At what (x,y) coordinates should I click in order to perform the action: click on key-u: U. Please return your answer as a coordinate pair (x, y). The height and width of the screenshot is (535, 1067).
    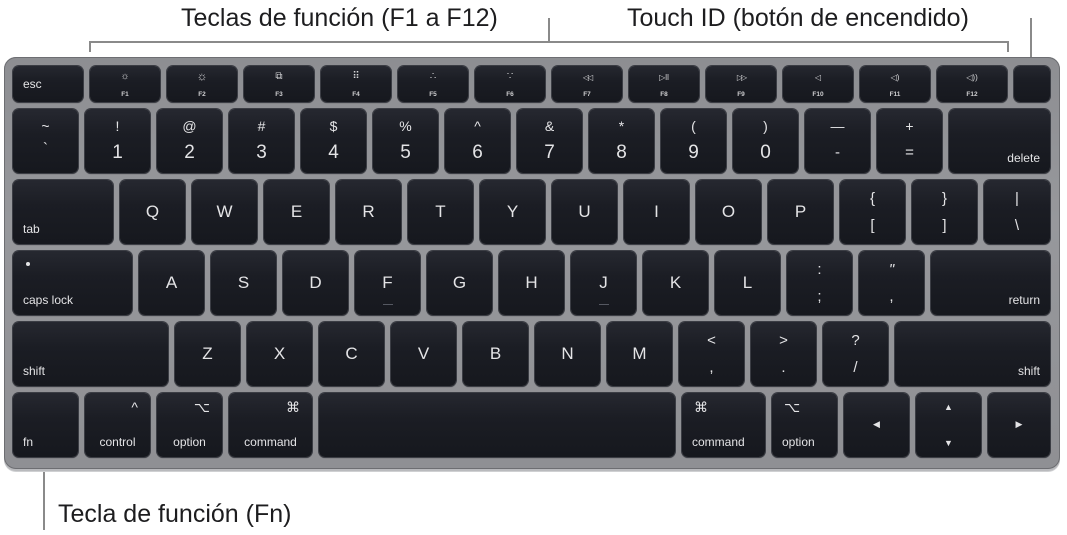
    Looking at the image, I should click on (584, 212).